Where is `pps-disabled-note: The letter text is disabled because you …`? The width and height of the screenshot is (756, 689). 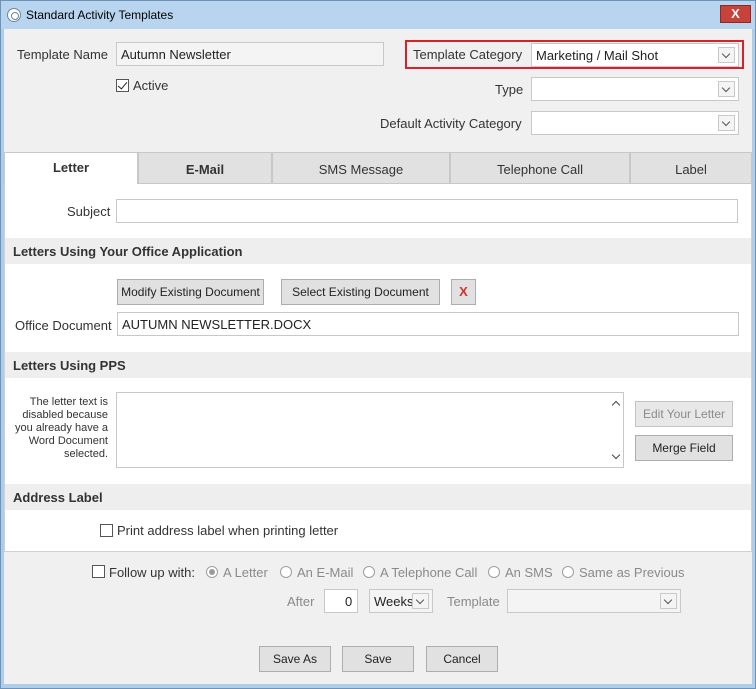
pps-disabled-note: The letter text is disabled because you … is located at coordinates (61, 428).